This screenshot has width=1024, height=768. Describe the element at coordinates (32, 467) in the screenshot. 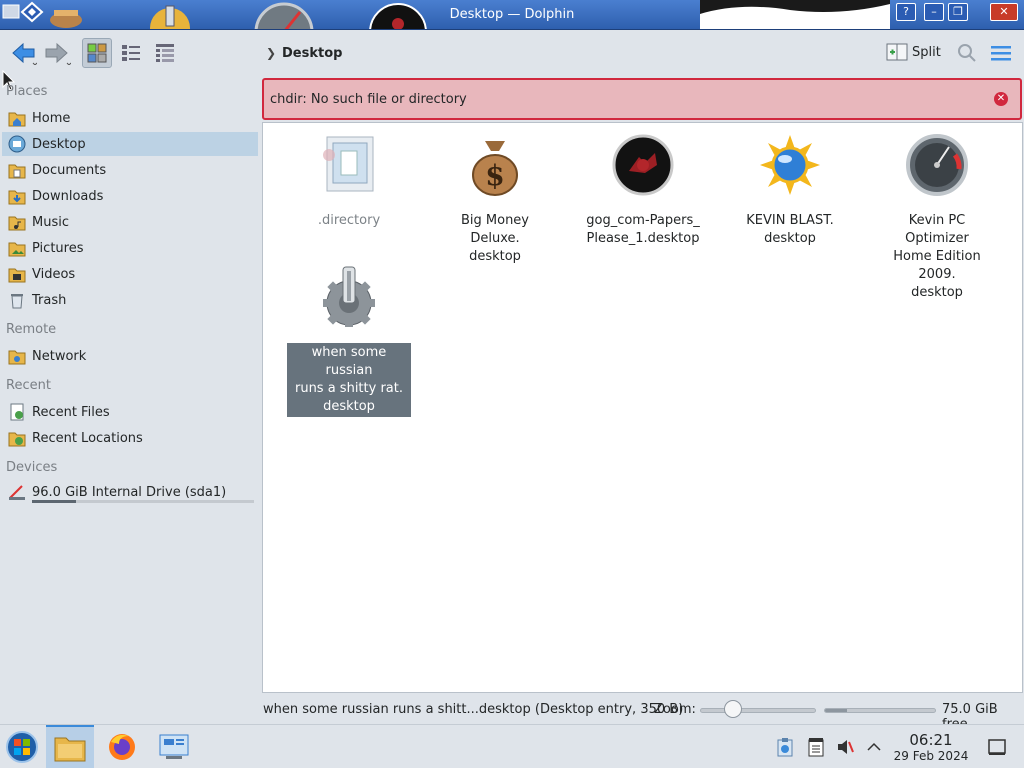

I see `devices-section-title: Devices` at that location.